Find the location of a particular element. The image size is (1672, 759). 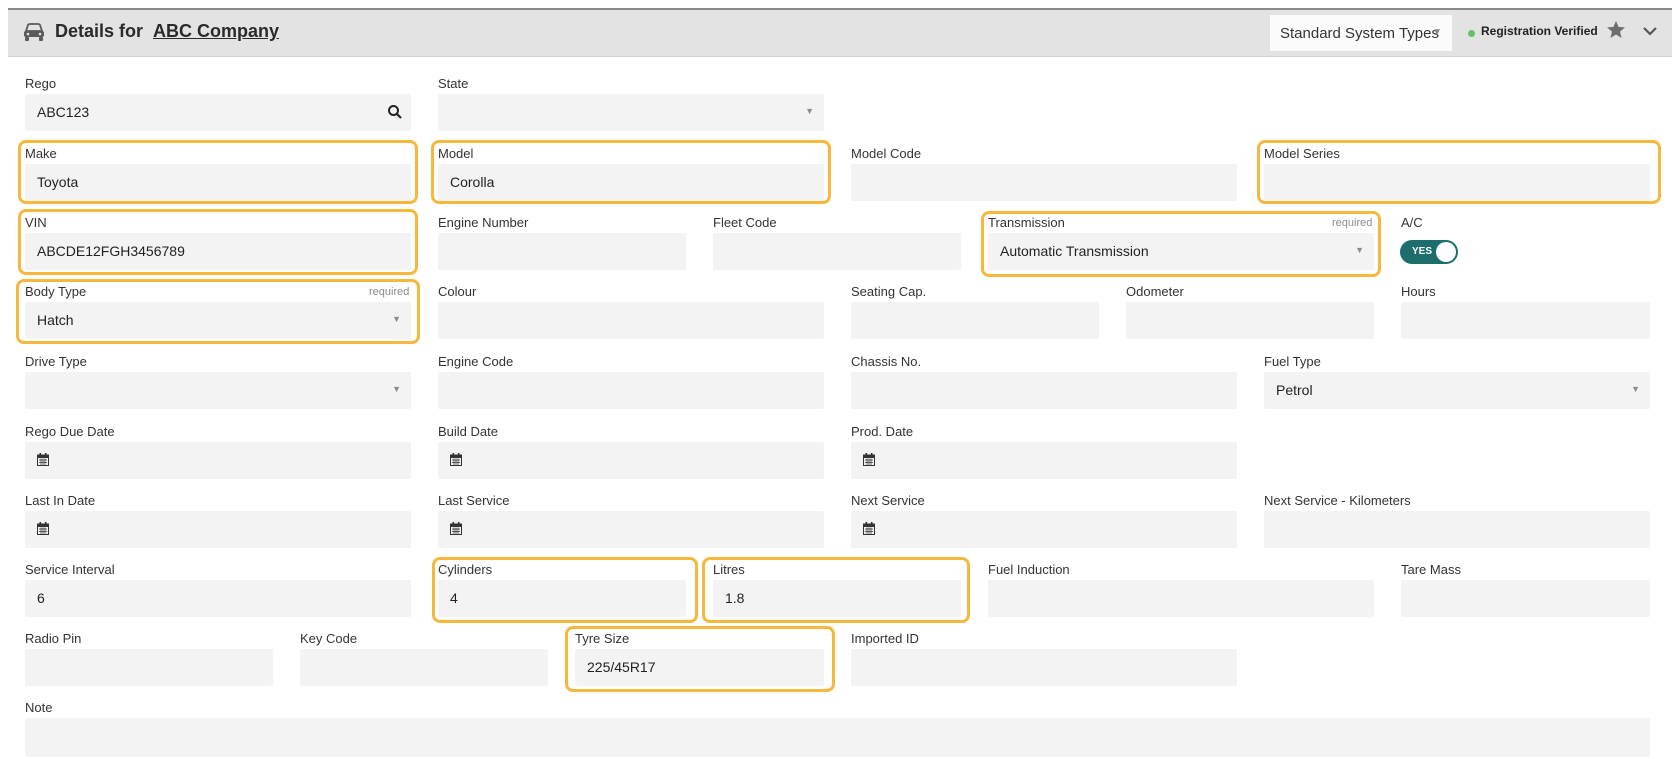

model-input: Corolla is located at coordinates (631, 182).